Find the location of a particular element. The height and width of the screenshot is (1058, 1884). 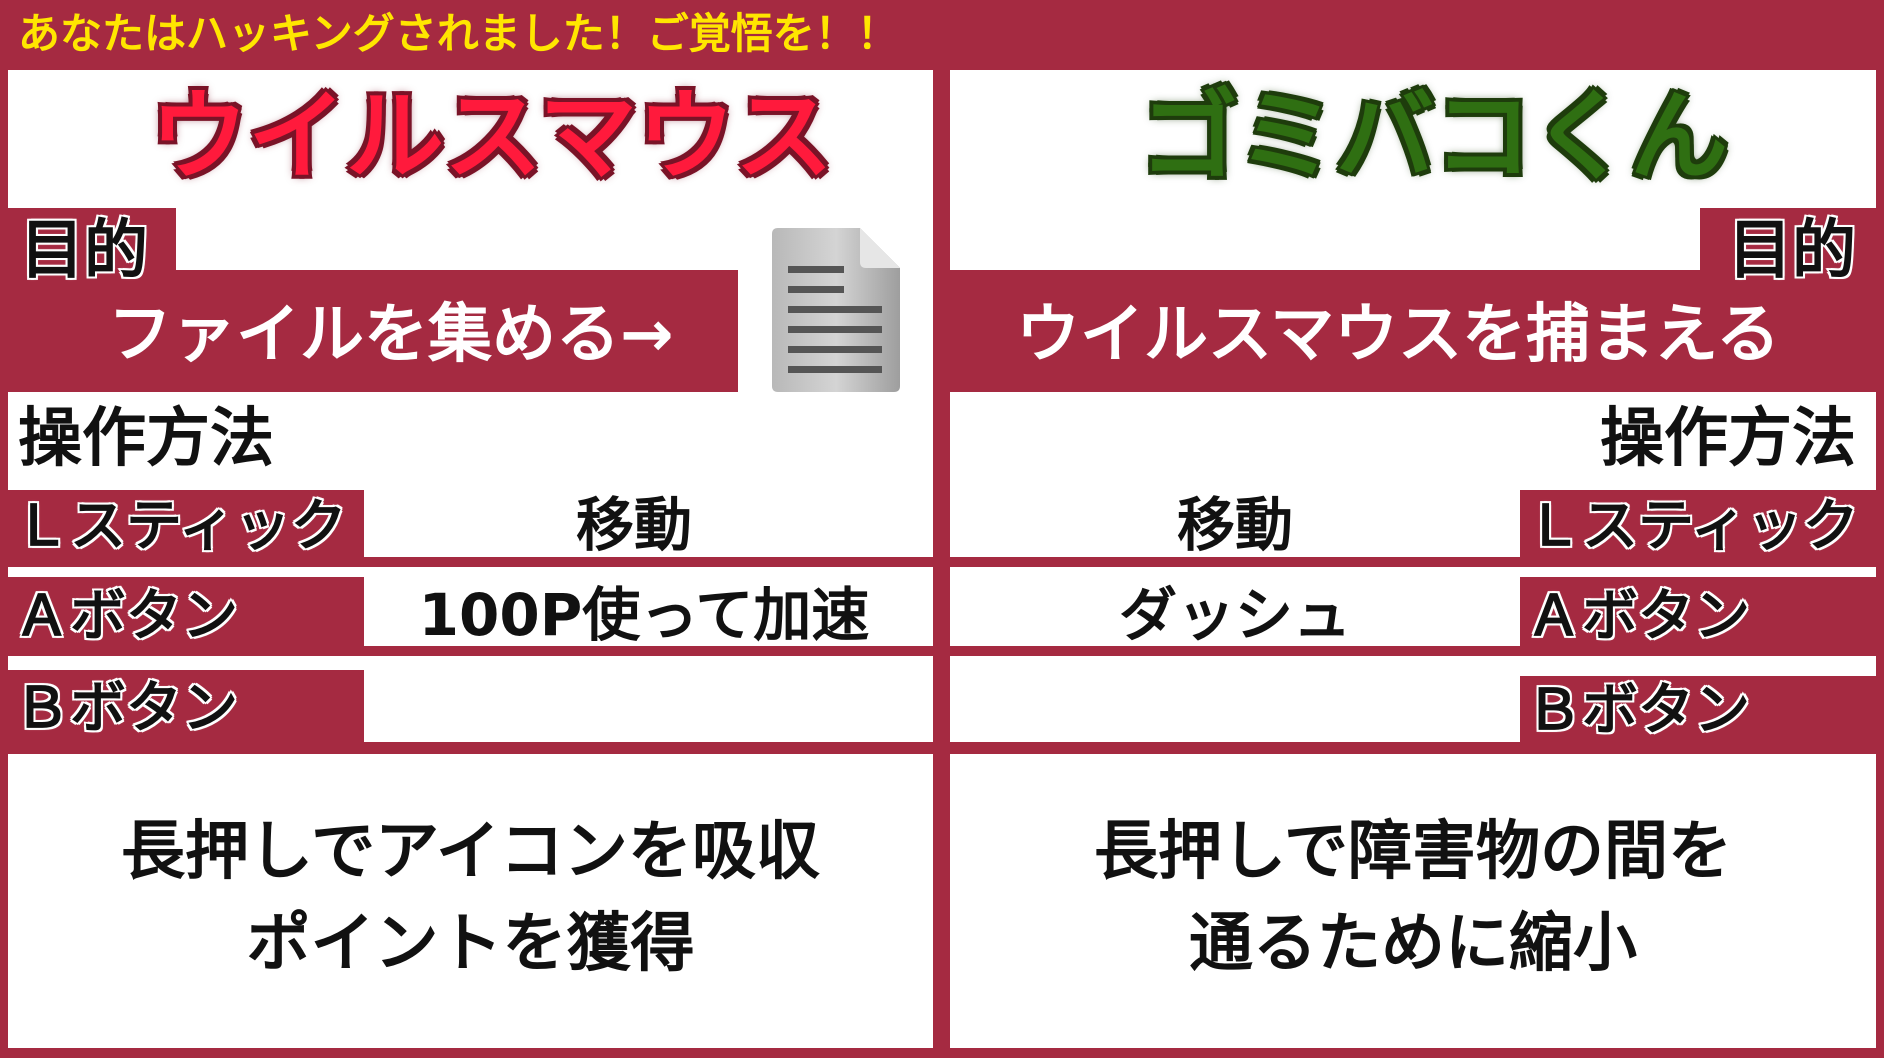

left-action-text: 移動 is located at coordinates (633, 525).